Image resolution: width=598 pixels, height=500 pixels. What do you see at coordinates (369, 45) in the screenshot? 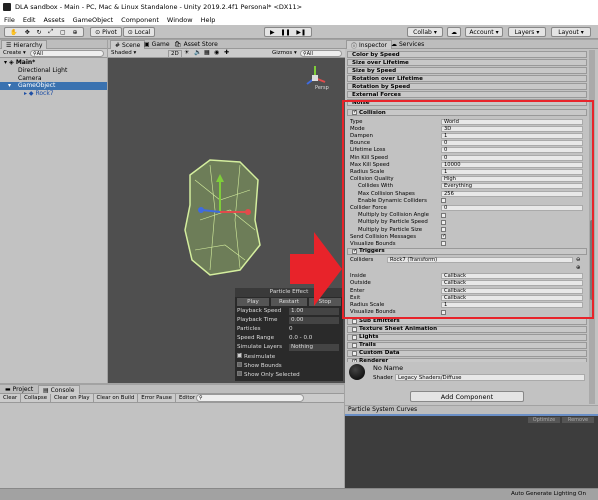
I see `tab-inspector: ⓘ Inspector` at bounding box center [369, 45].